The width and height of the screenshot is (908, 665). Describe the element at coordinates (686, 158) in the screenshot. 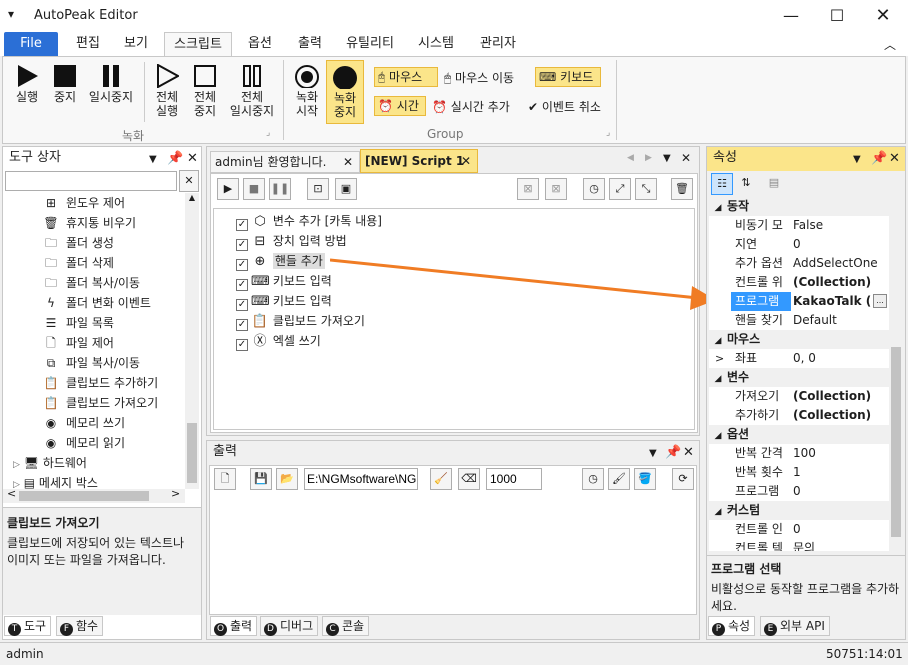

I see `editor-close-icon: ✕` at that location.